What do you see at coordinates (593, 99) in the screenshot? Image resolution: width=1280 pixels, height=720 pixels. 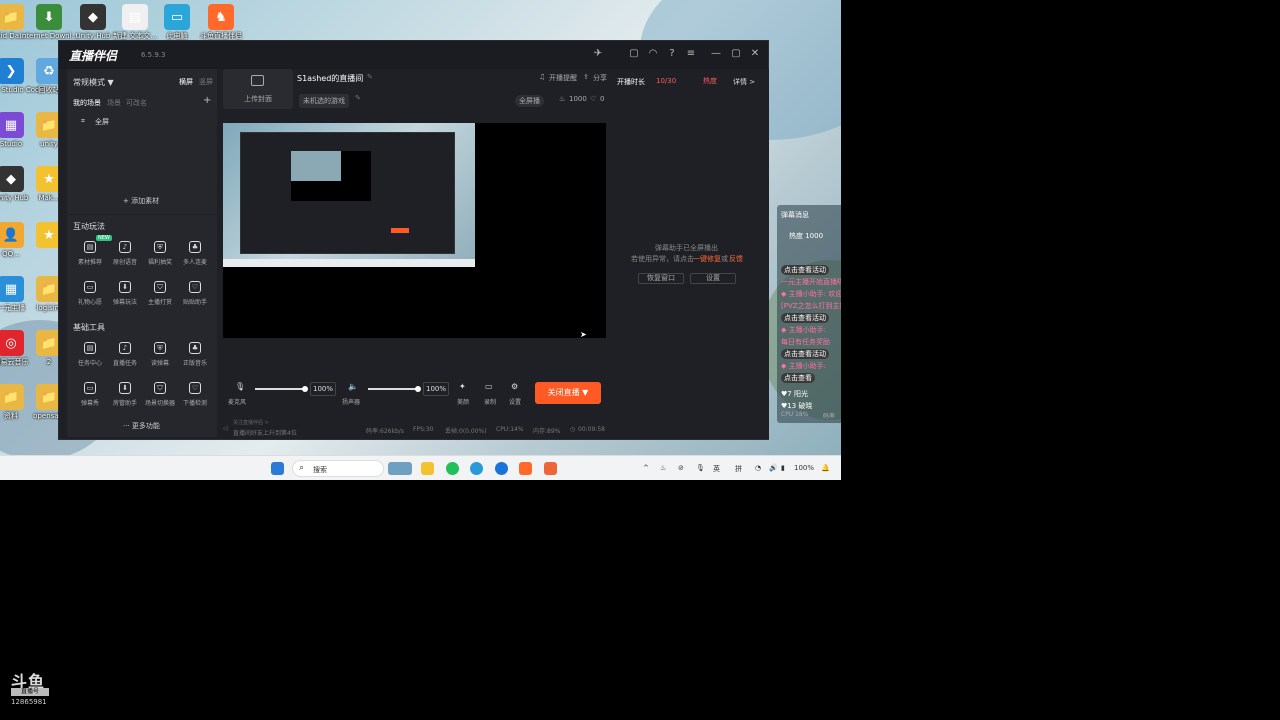 I see `heart-icon: ♡` at bounding box center [593, 99].